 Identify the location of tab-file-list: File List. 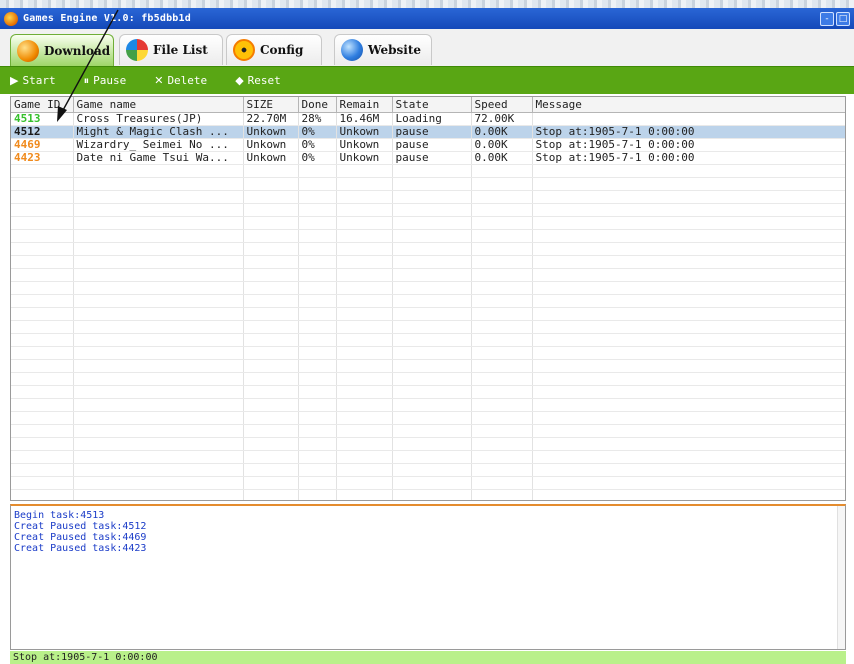
(171, 49).